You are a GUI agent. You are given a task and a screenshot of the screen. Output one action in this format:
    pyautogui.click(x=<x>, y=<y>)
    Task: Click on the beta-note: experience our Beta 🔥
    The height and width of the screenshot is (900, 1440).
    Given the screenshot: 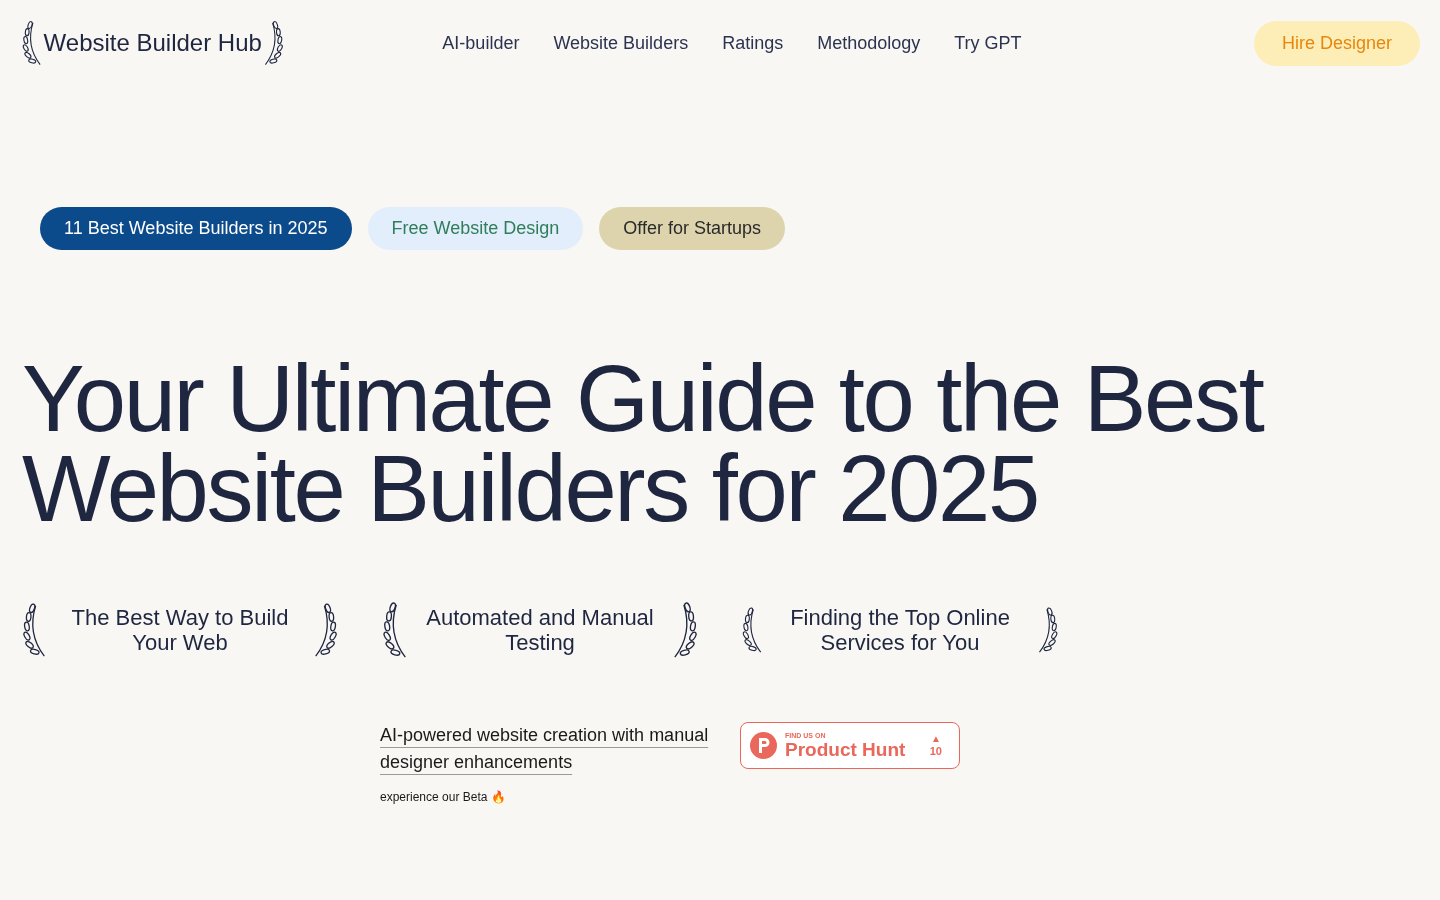 What is the action you would take?
    pyautogui.click(x=443, y=797)
    